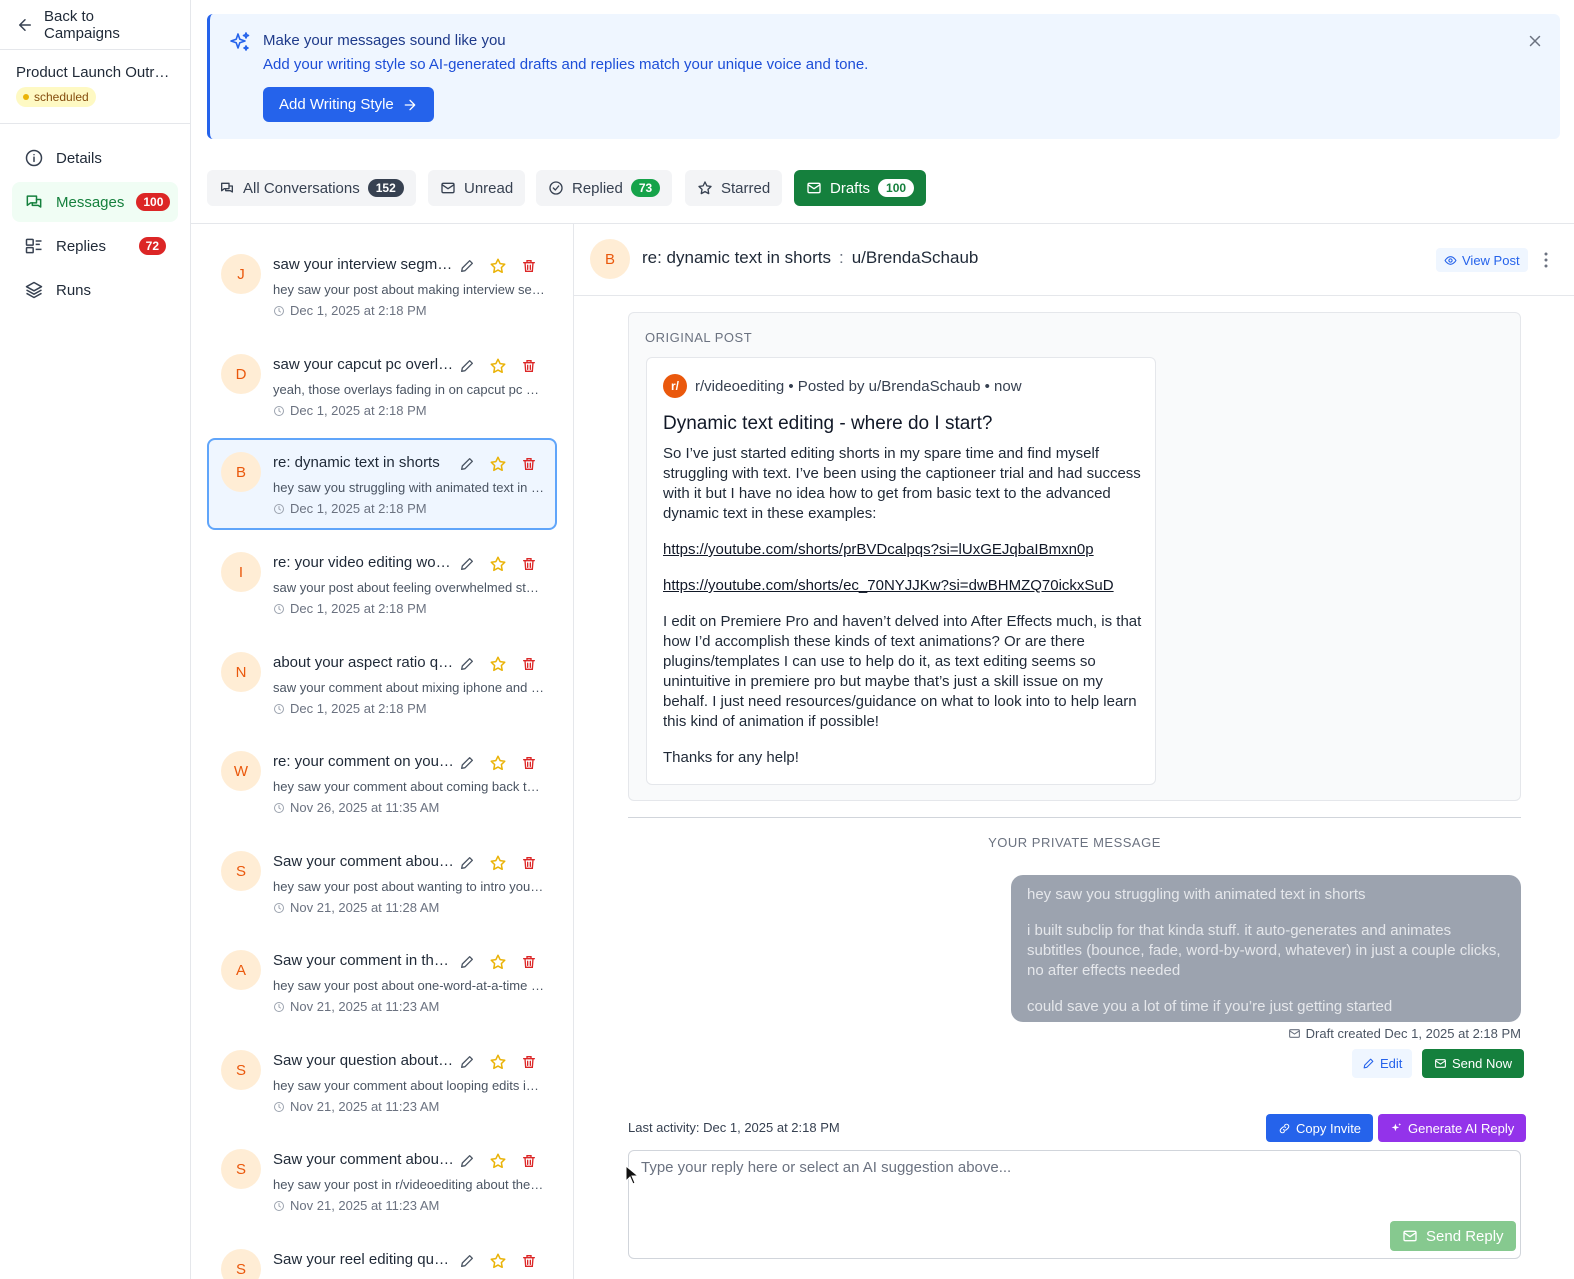 The height and width of the screenshot is (1279, 1574). What do you see at coordinates (95, 25) in the screenshot?
I see `back-to-campaigns-link: Back to Campaigns` at bounding box center [95, 25].